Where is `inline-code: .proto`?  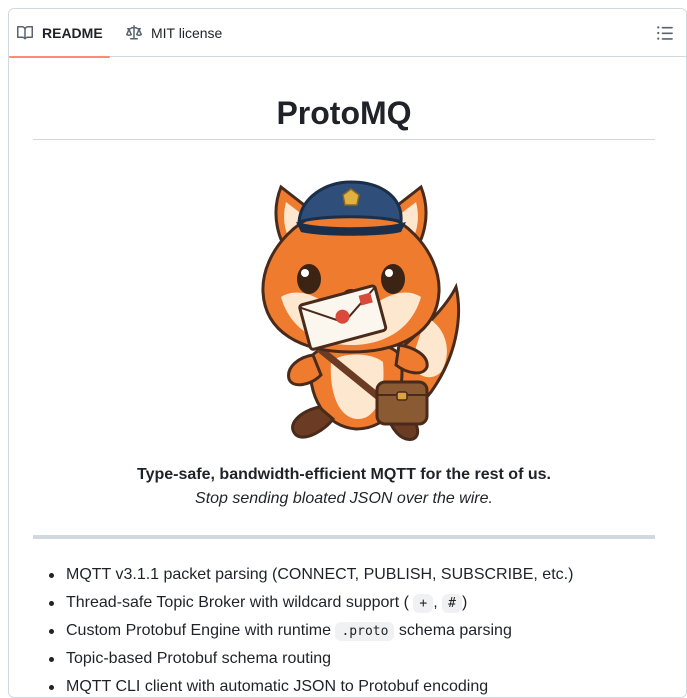 inline-code: .proto is located at coordinates (365, 631).